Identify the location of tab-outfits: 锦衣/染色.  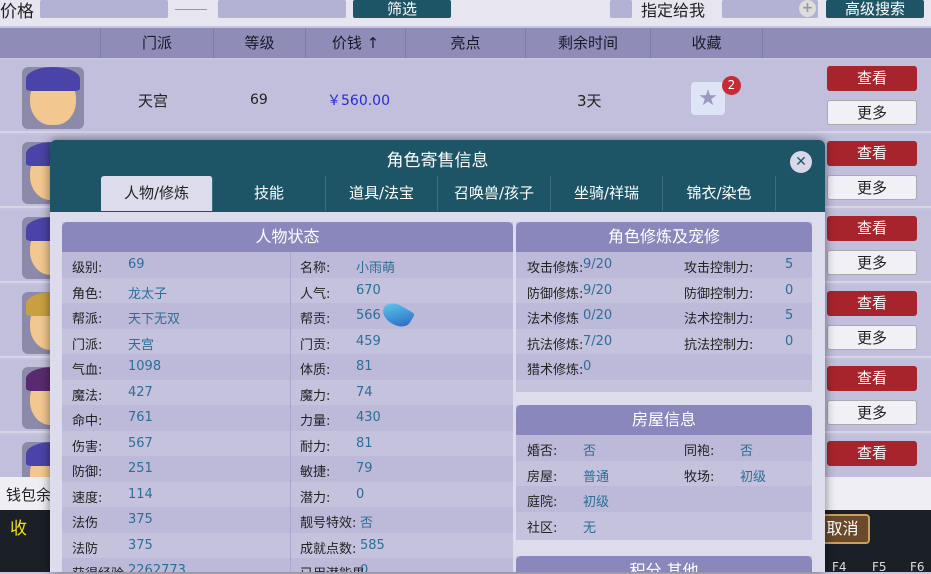
(719, 193).